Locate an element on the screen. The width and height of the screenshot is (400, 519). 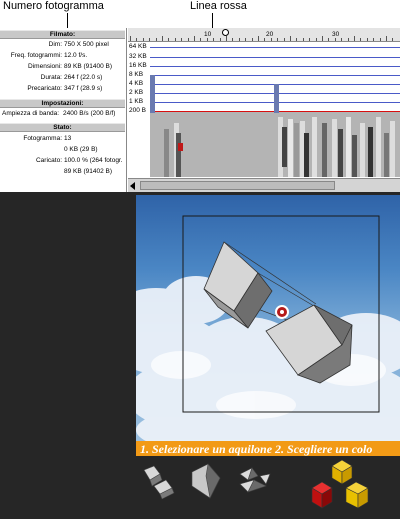
kb-label: 1 KB is located at coordinates (136, 101).